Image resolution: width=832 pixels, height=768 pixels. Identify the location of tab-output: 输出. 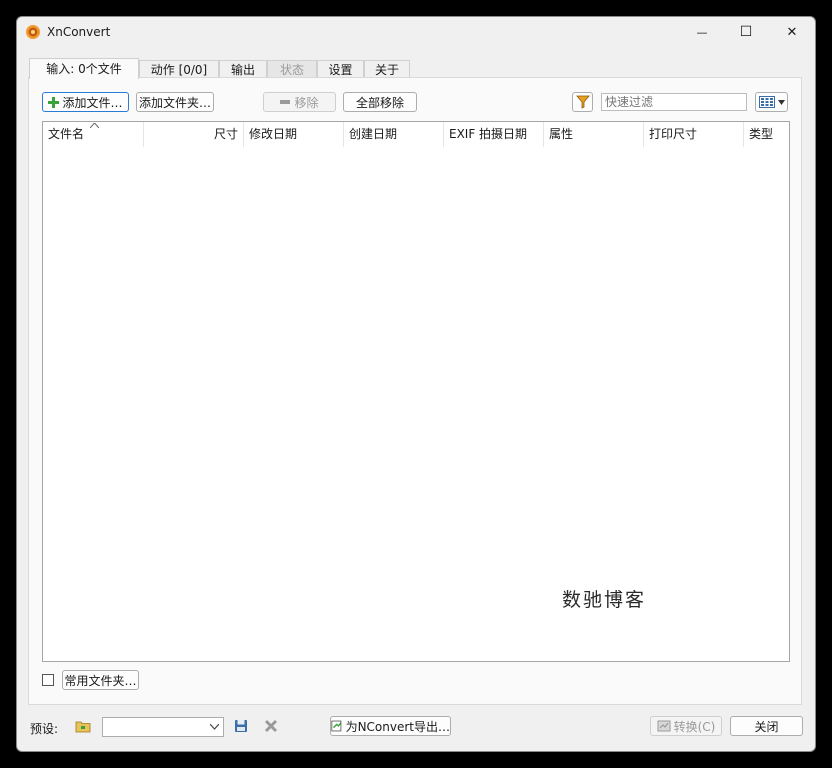
(243, 69).